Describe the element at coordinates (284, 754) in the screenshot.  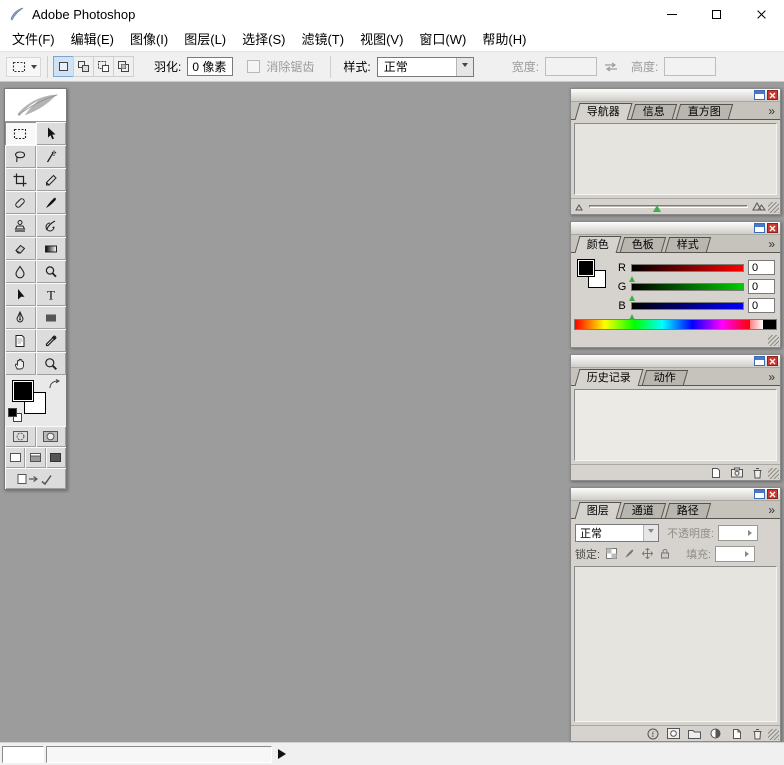
I see `status-menu-arrow-icon` at that location.